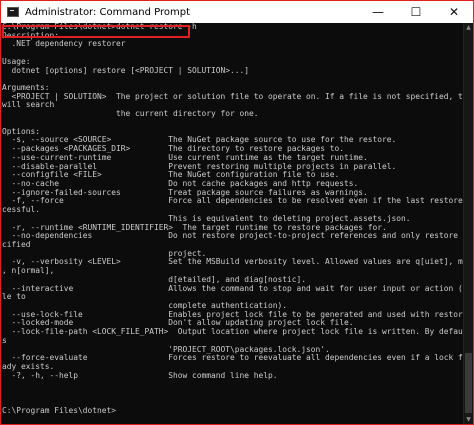 The width and height of the screenshot is (474, 425). Describe the element at coordinates (96, 31) in the screenshot. I see `command-highlight-box` at that location.